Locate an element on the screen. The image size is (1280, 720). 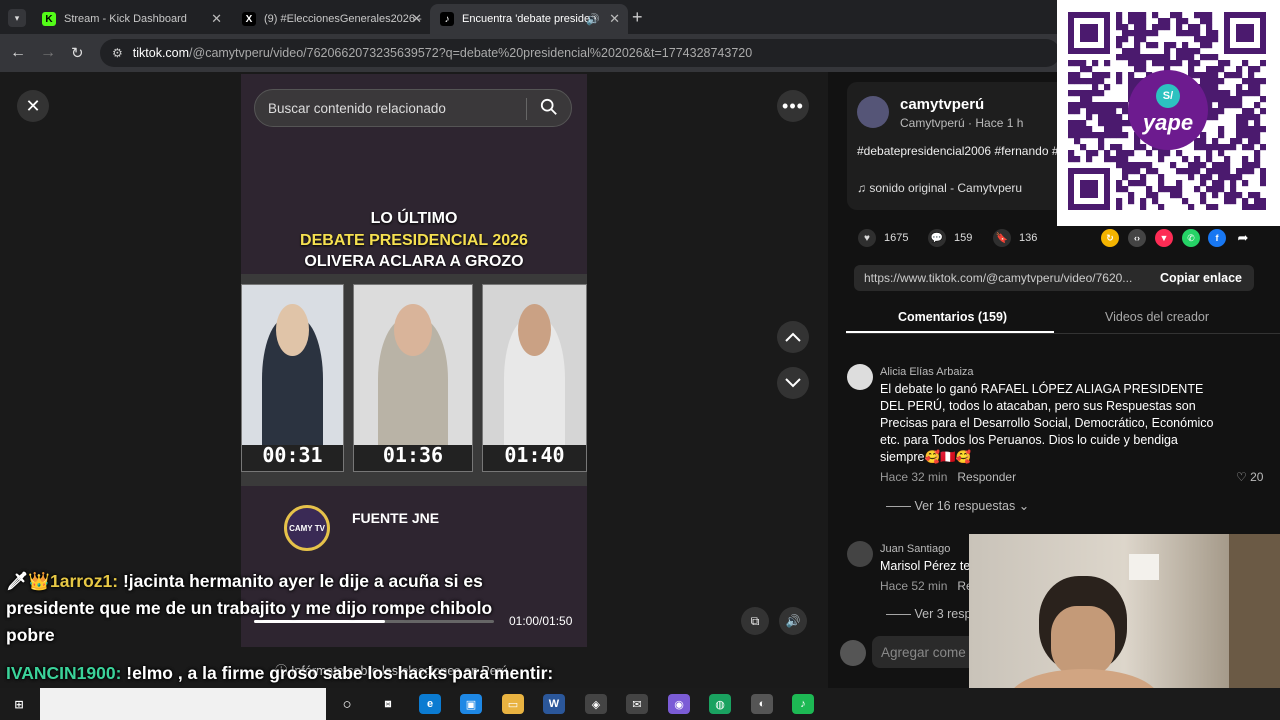
commenter-name: Juan Santiago is located at coordinates (915, 549).